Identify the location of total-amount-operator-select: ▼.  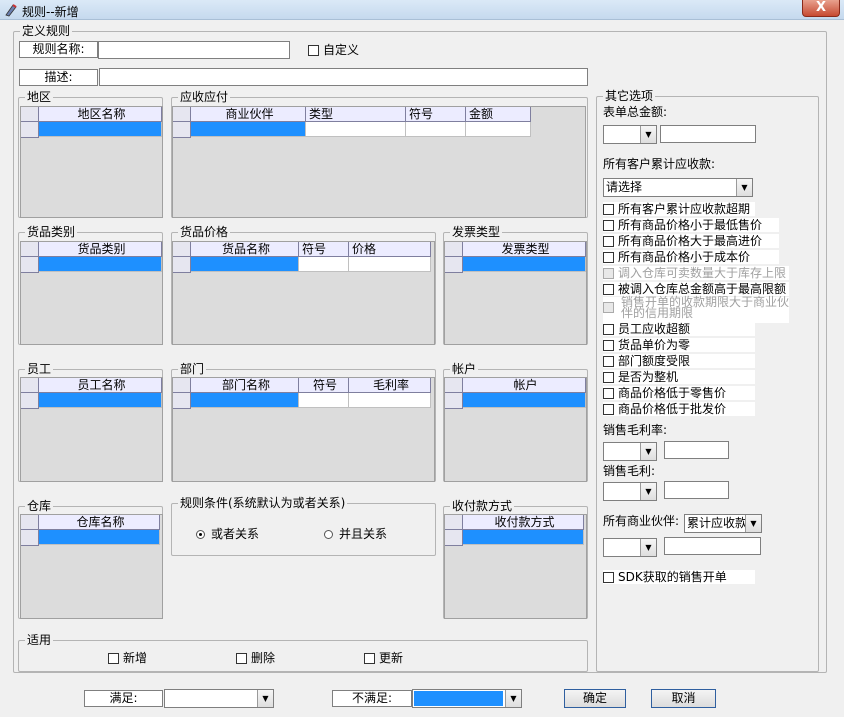
(630, 134).